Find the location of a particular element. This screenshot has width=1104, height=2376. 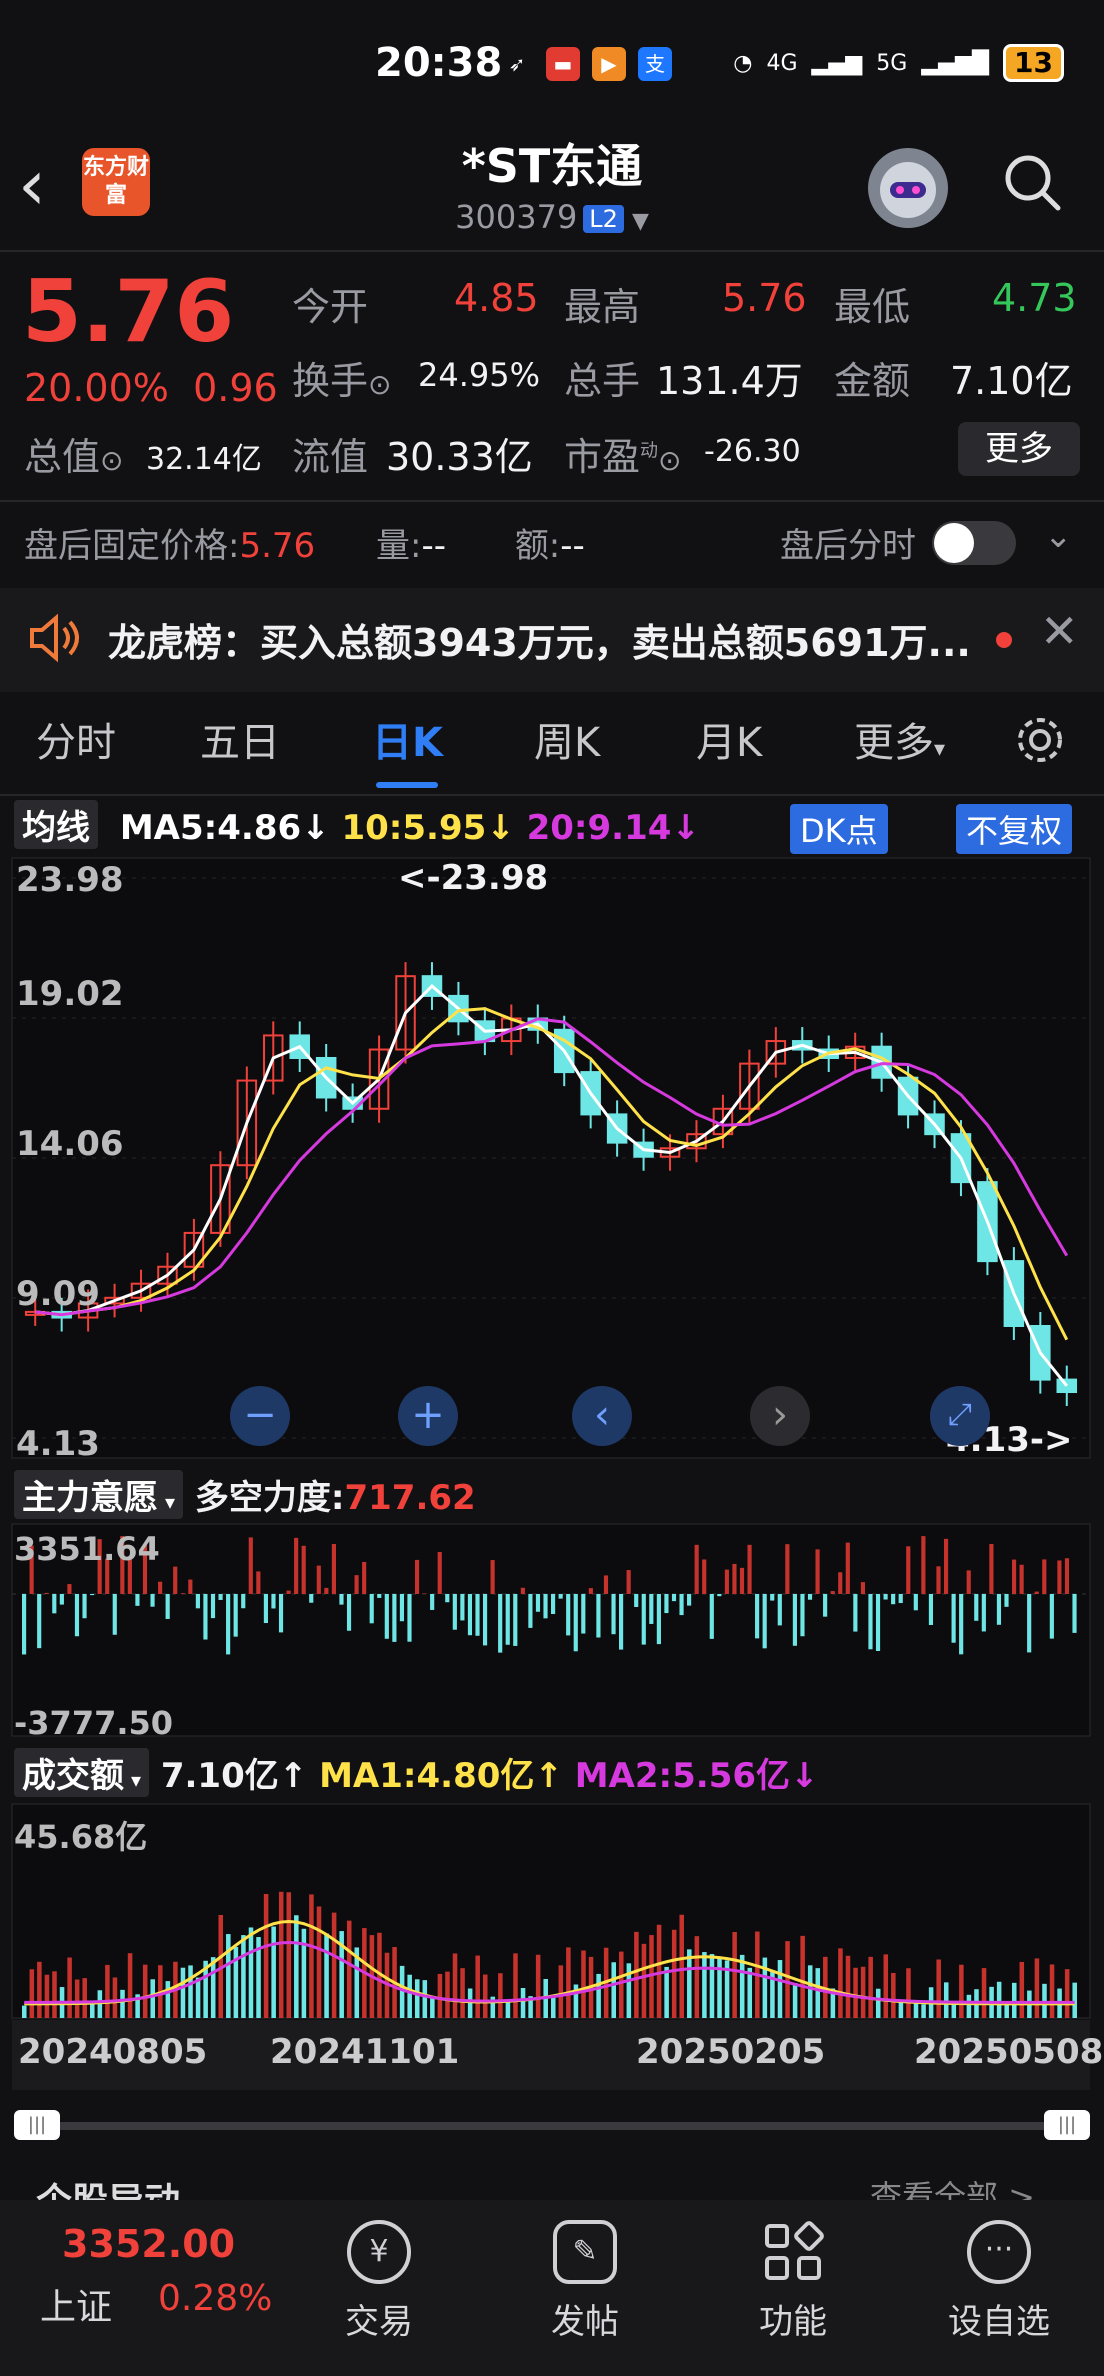

volume-ma1: MA1:4.80亿↑ is located at coordinates (441, 1776).